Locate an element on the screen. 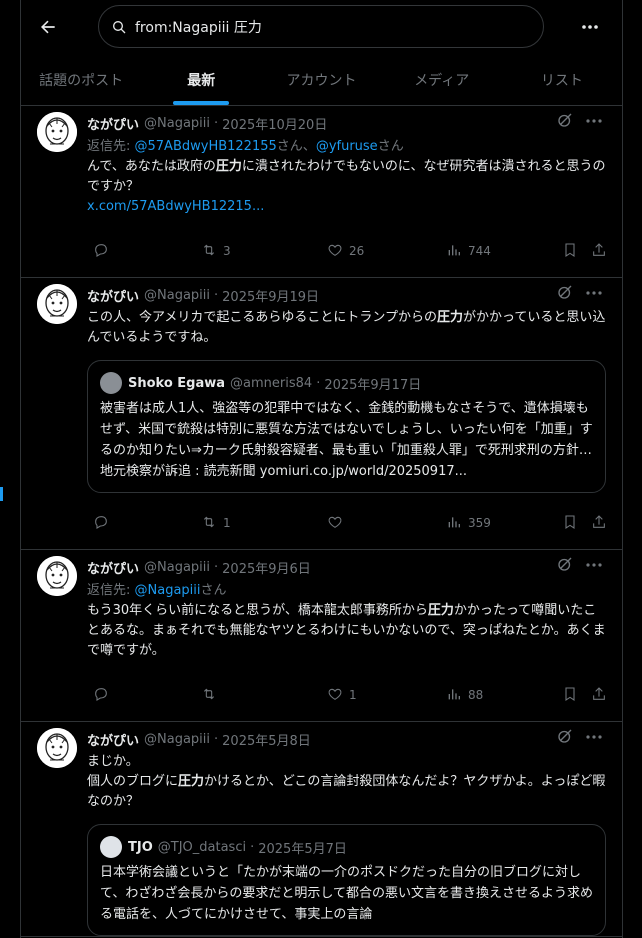  views-button: 88 is located at coordinates (461, 695).